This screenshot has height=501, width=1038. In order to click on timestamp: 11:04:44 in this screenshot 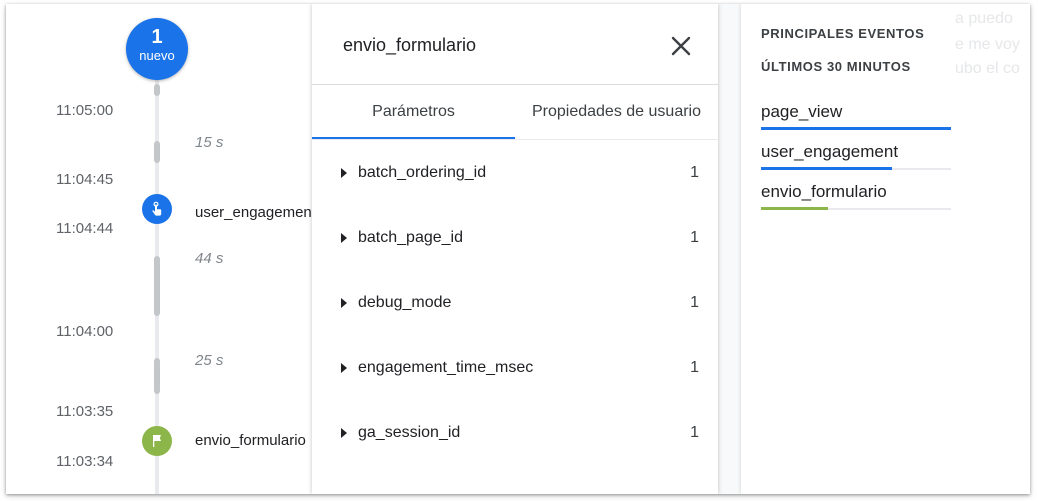, I will do `click(85, 228)`.